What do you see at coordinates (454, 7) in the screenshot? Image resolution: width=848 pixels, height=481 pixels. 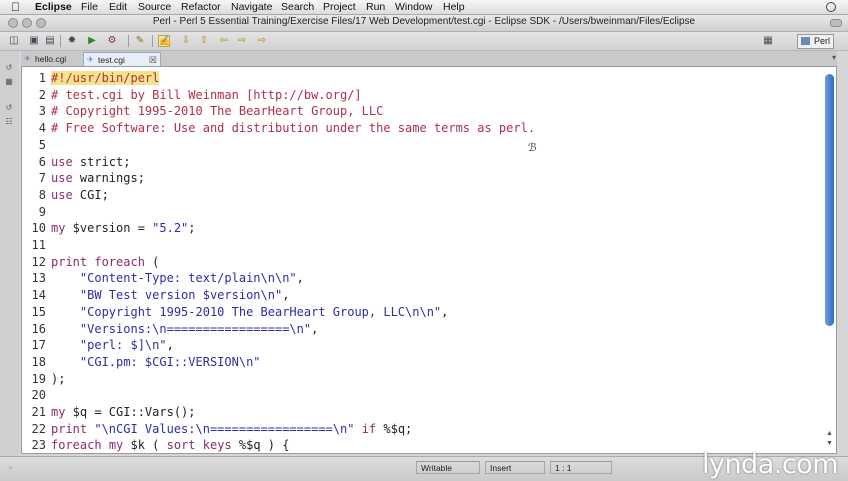 I see `menu-help: Help` at bounding box center [454, 7].